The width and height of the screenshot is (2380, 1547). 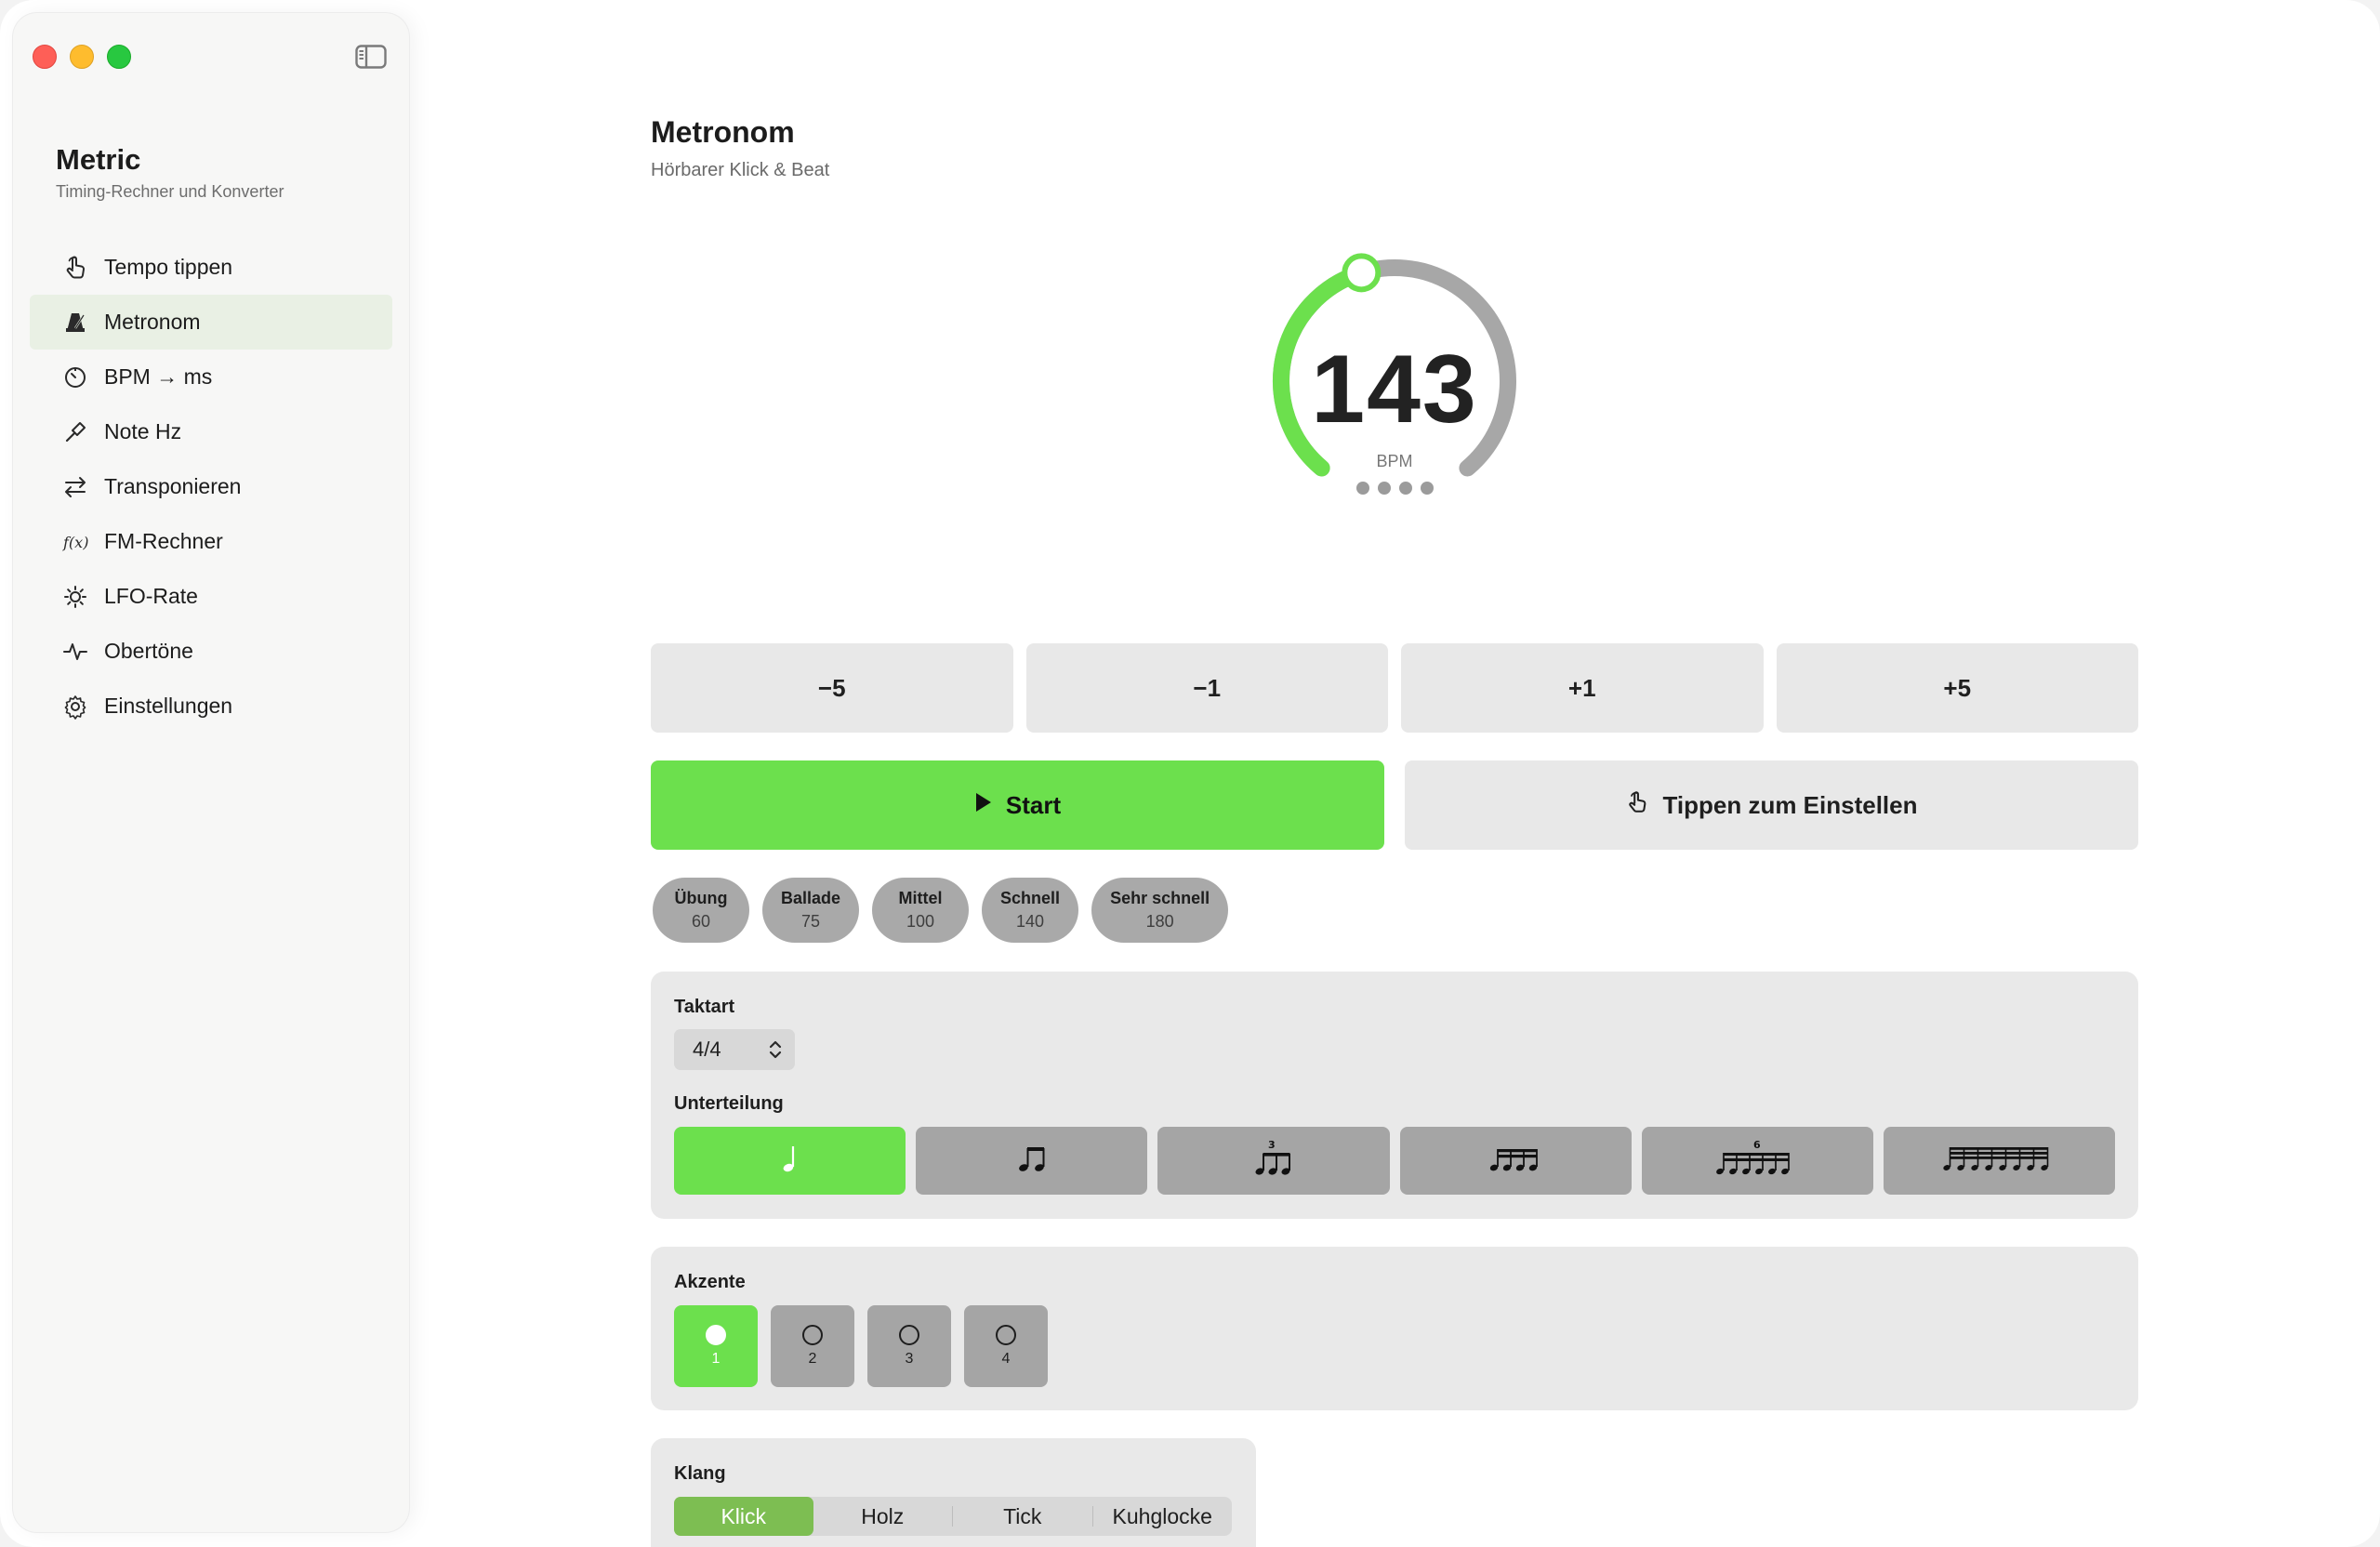 What do you see at coordinates (1394, 461) in the screenshot?
I see `bpm-unit-label: BPM` at bounding box center [1394, 461].